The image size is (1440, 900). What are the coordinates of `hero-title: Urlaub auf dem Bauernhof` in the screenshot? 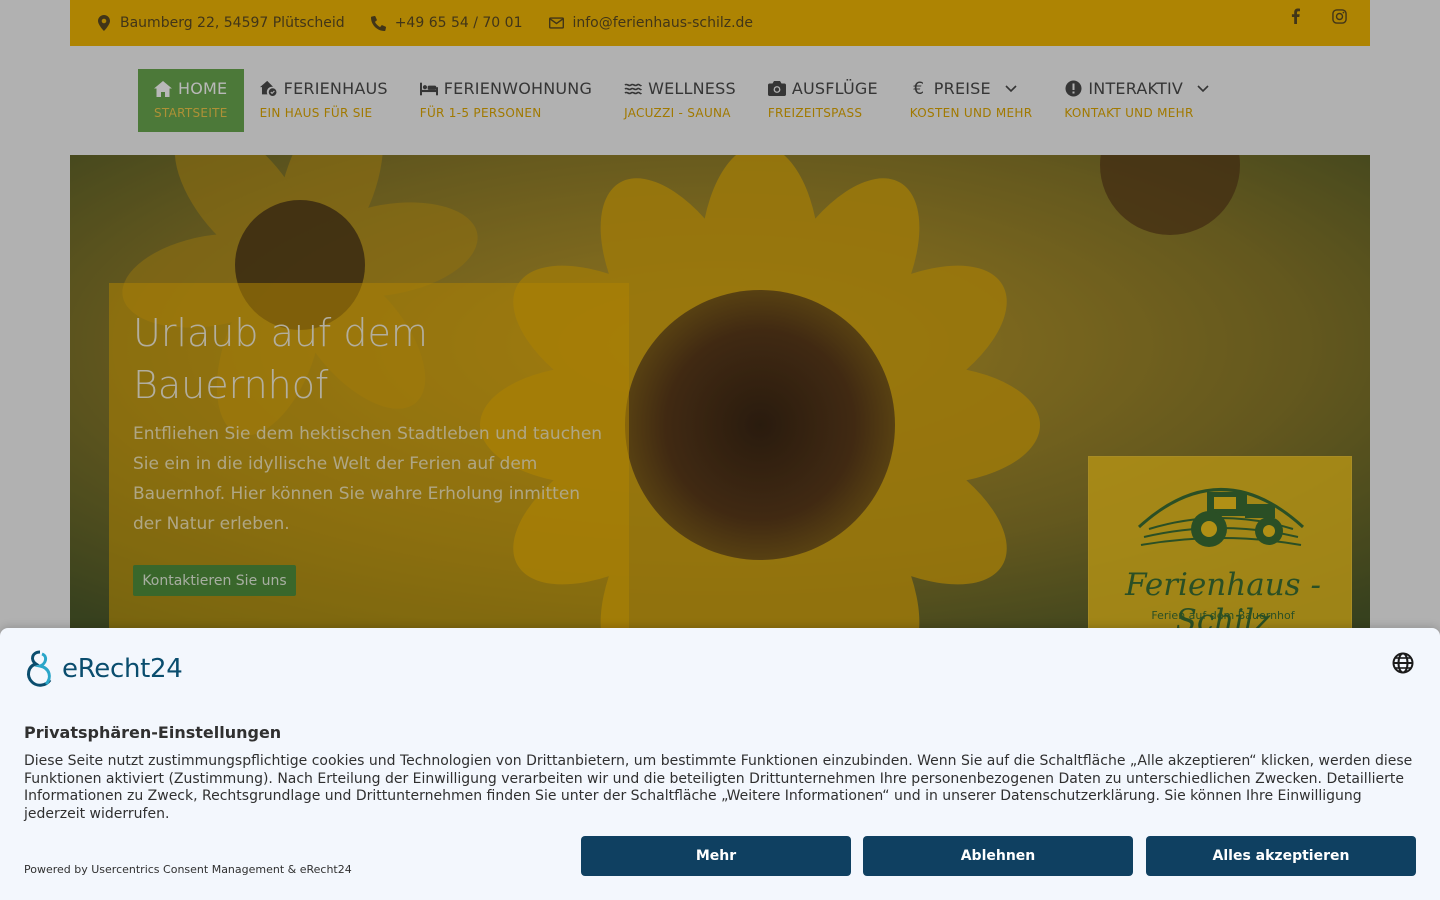 It's located at (280, 359).